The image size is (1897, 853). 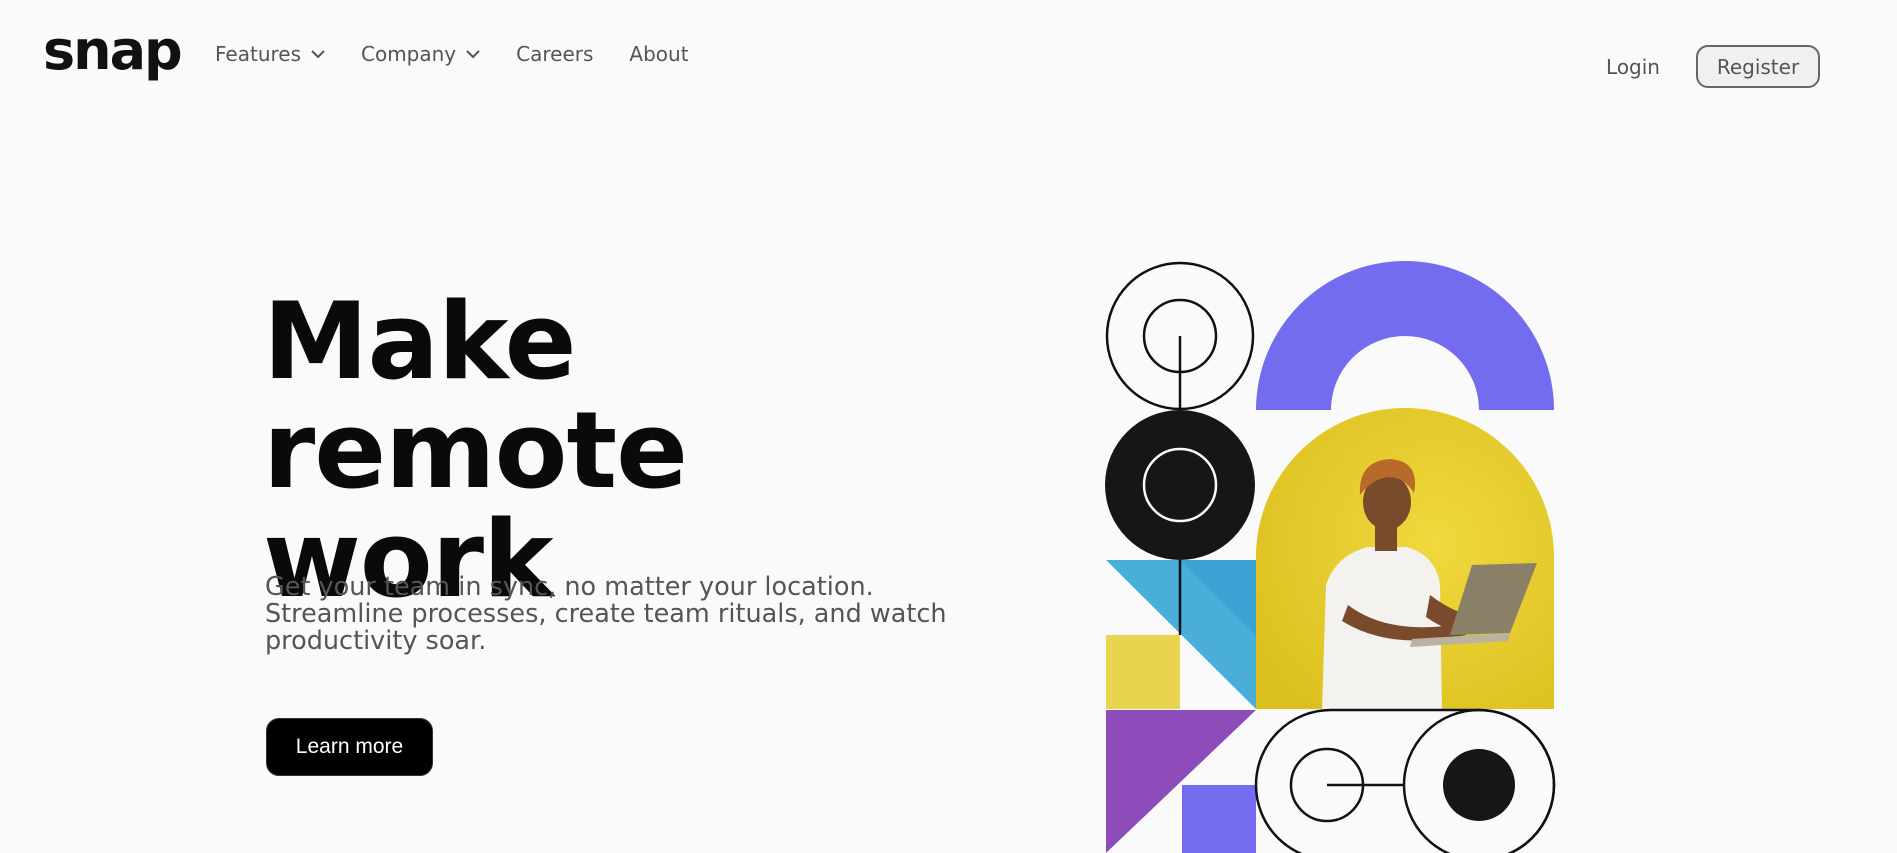 I want to click on nav-features: Features, so click(x=270, y=54).